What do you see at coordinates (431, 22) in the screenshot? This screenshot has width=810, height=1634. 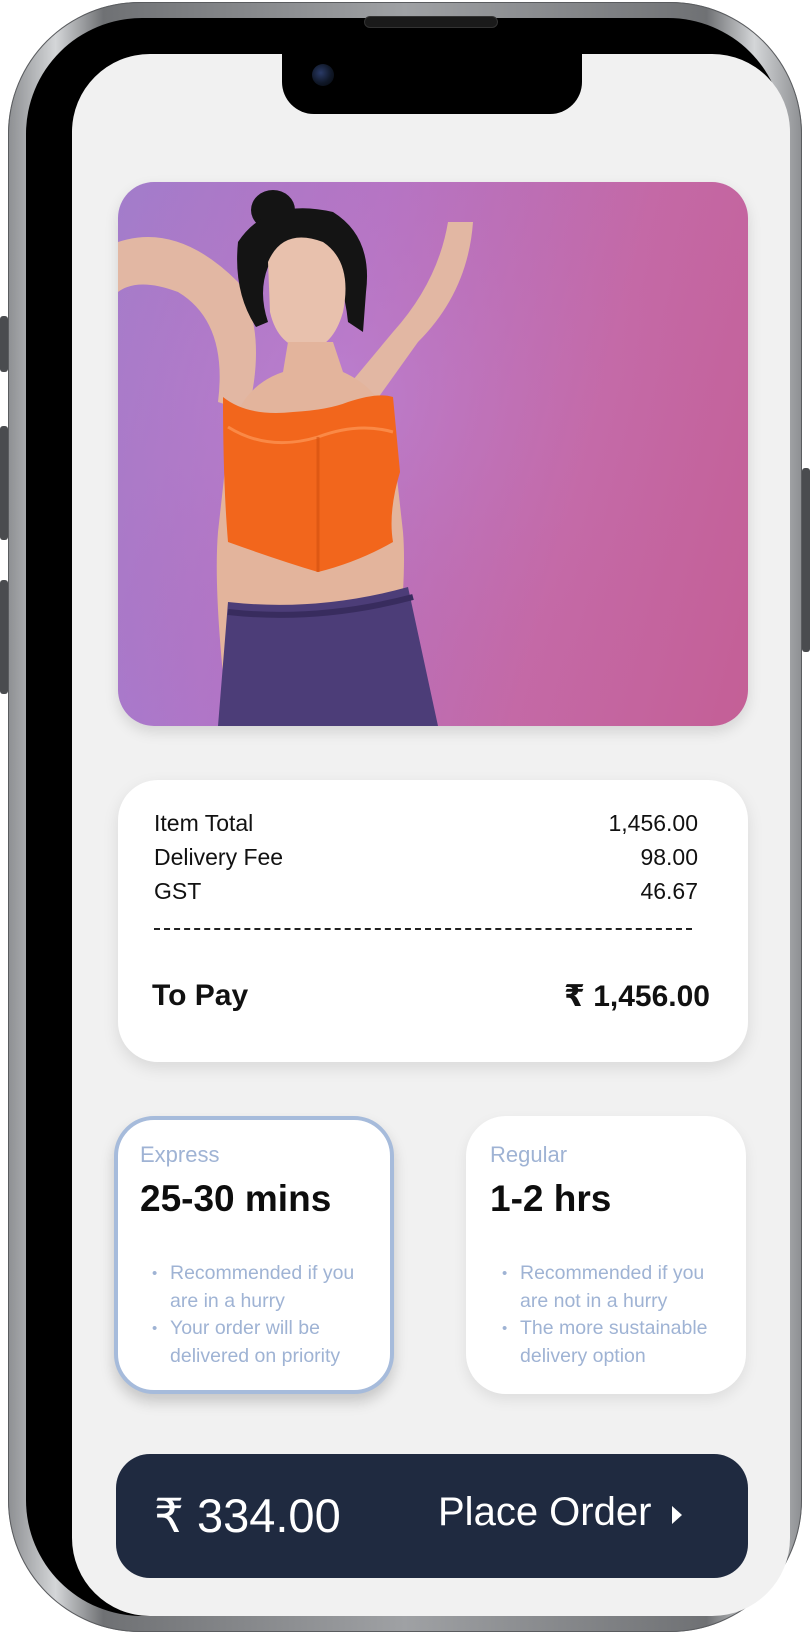 I see `earpiece-speaker` at bounding box center [431, 22].